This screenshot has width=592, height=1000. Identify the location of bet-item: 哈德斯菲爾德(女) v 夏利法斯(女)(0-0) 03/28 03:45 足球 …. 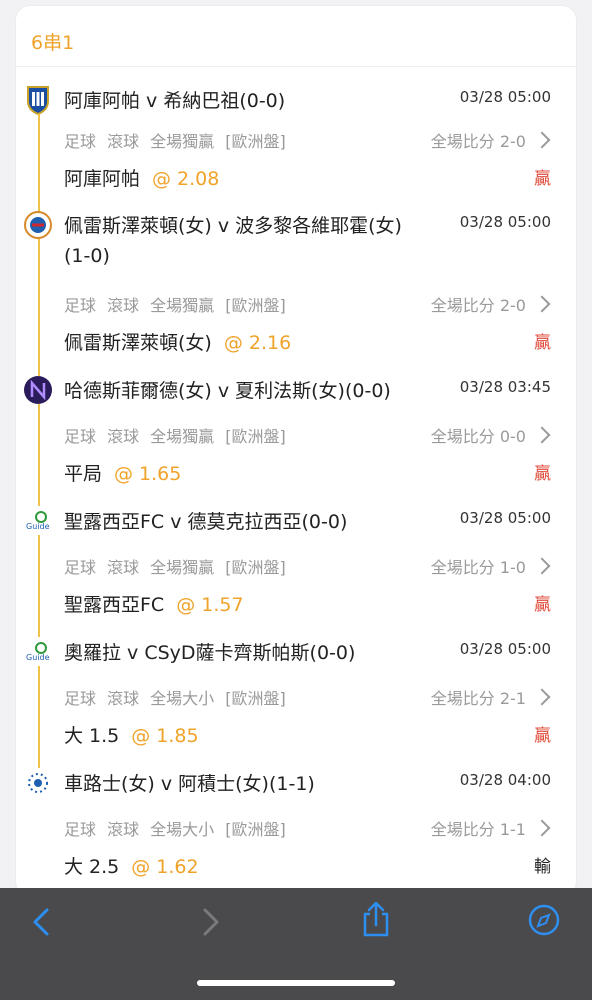
(296, 441).